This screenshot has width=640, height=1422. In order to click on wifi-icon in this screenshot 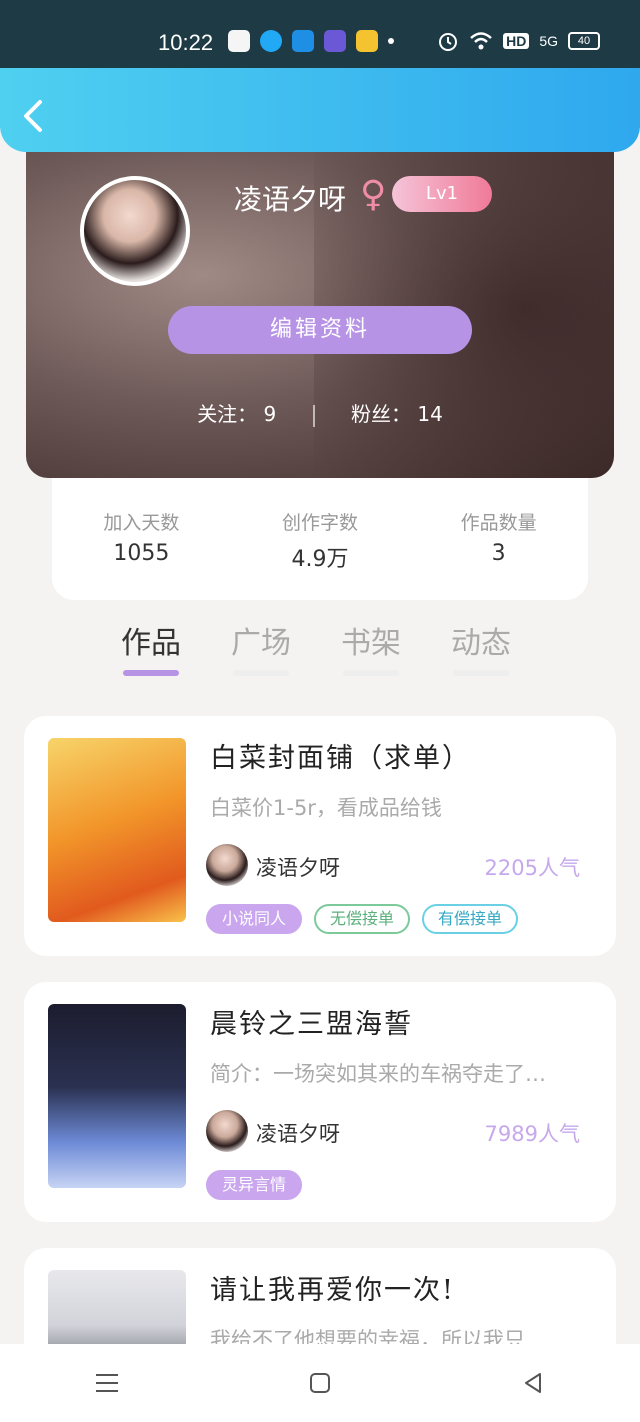, I will do `click(481, 41)`.